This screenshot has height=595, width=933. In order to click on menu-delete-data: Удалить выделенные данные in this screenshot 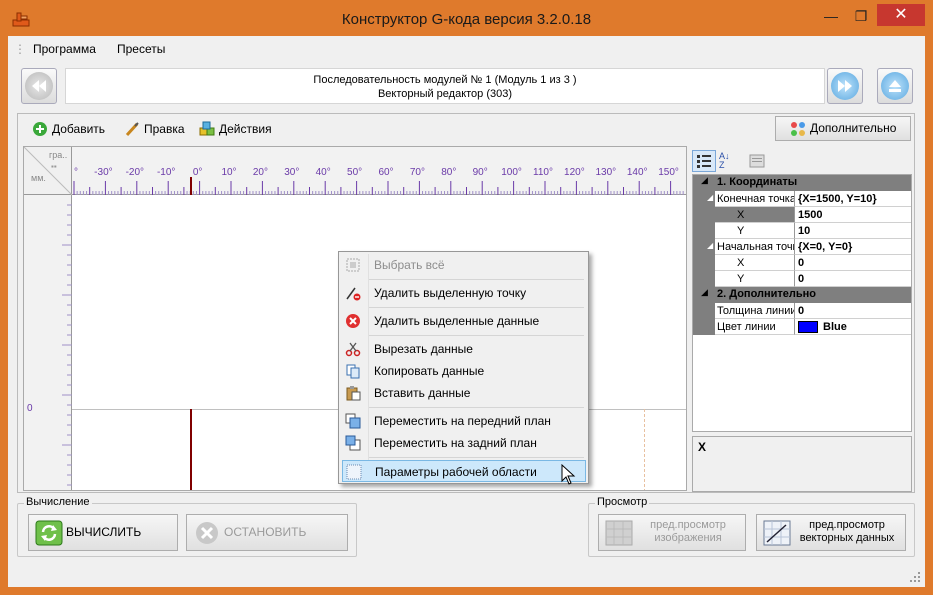, I will do `click(464, 321)`.